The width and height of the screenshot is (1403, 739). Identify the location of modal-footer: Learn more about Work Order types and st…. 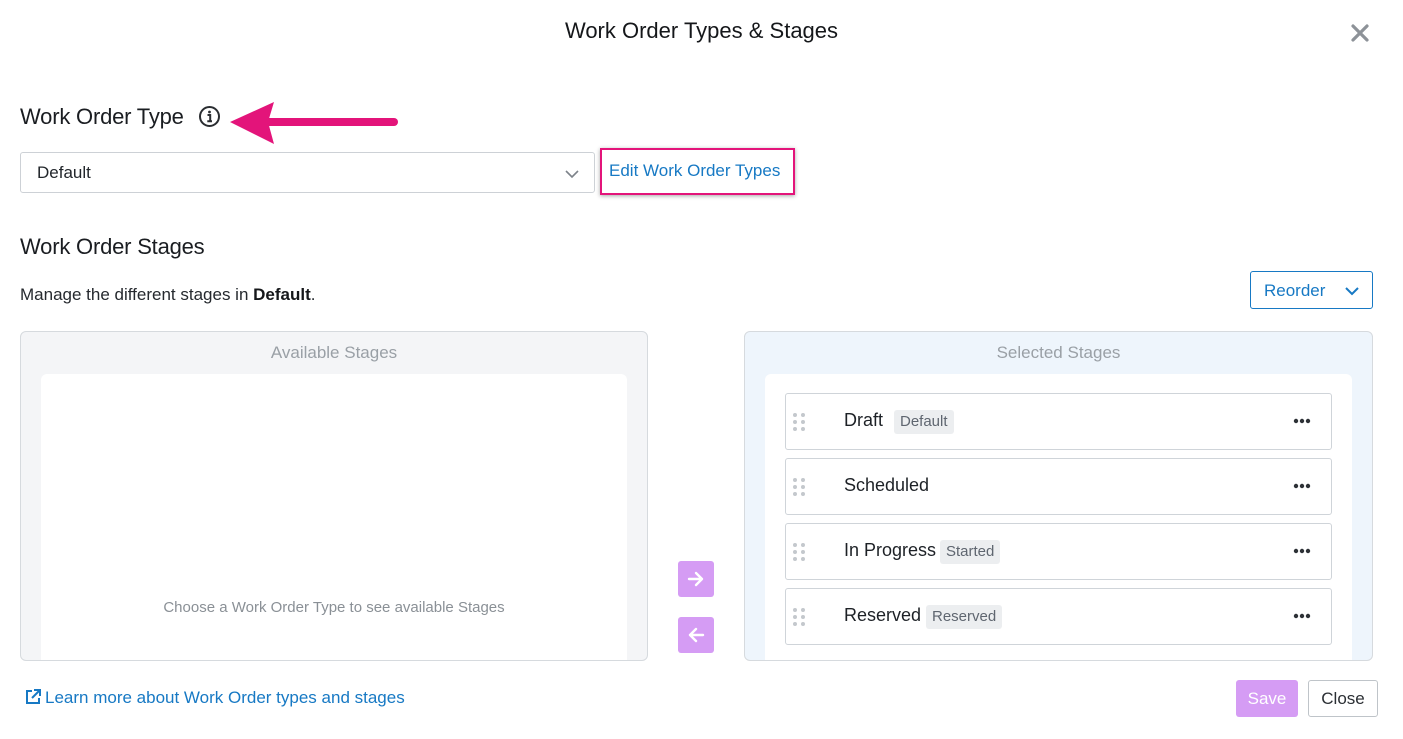
(701, 700).